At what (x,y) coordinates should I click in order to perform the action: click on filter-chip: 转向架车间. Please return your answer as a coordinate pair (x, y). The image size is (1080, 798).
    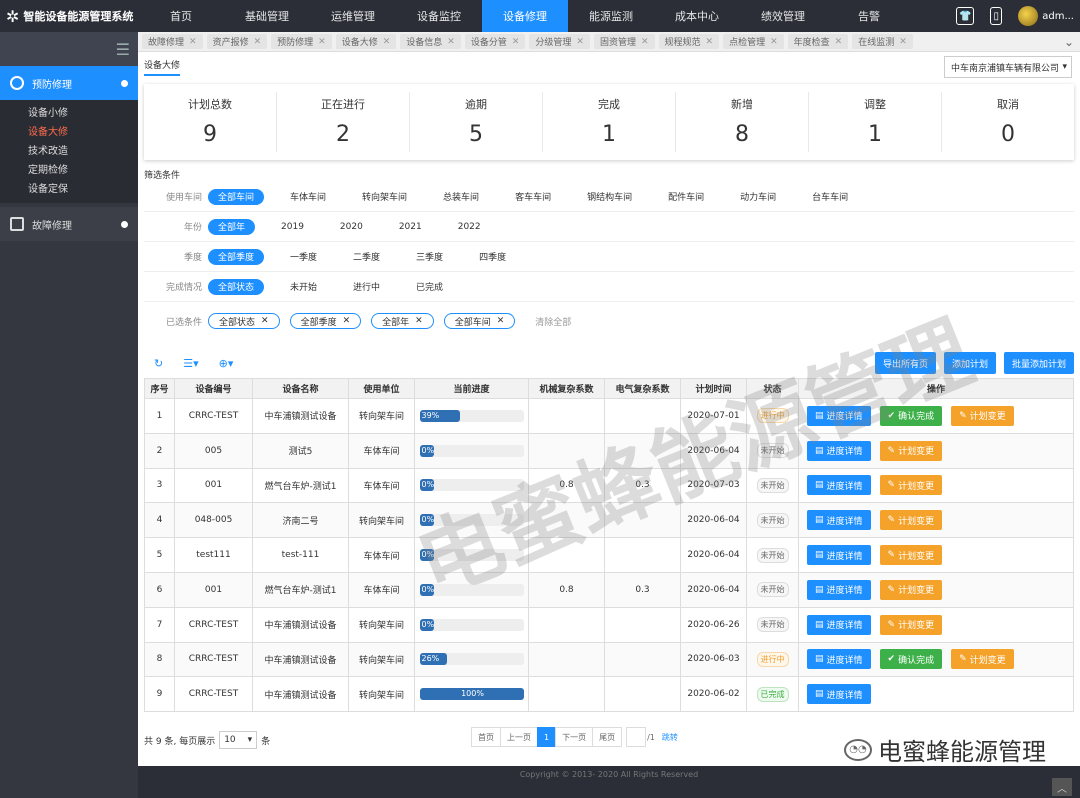
    Looking at the image, I should click on (384, 197).